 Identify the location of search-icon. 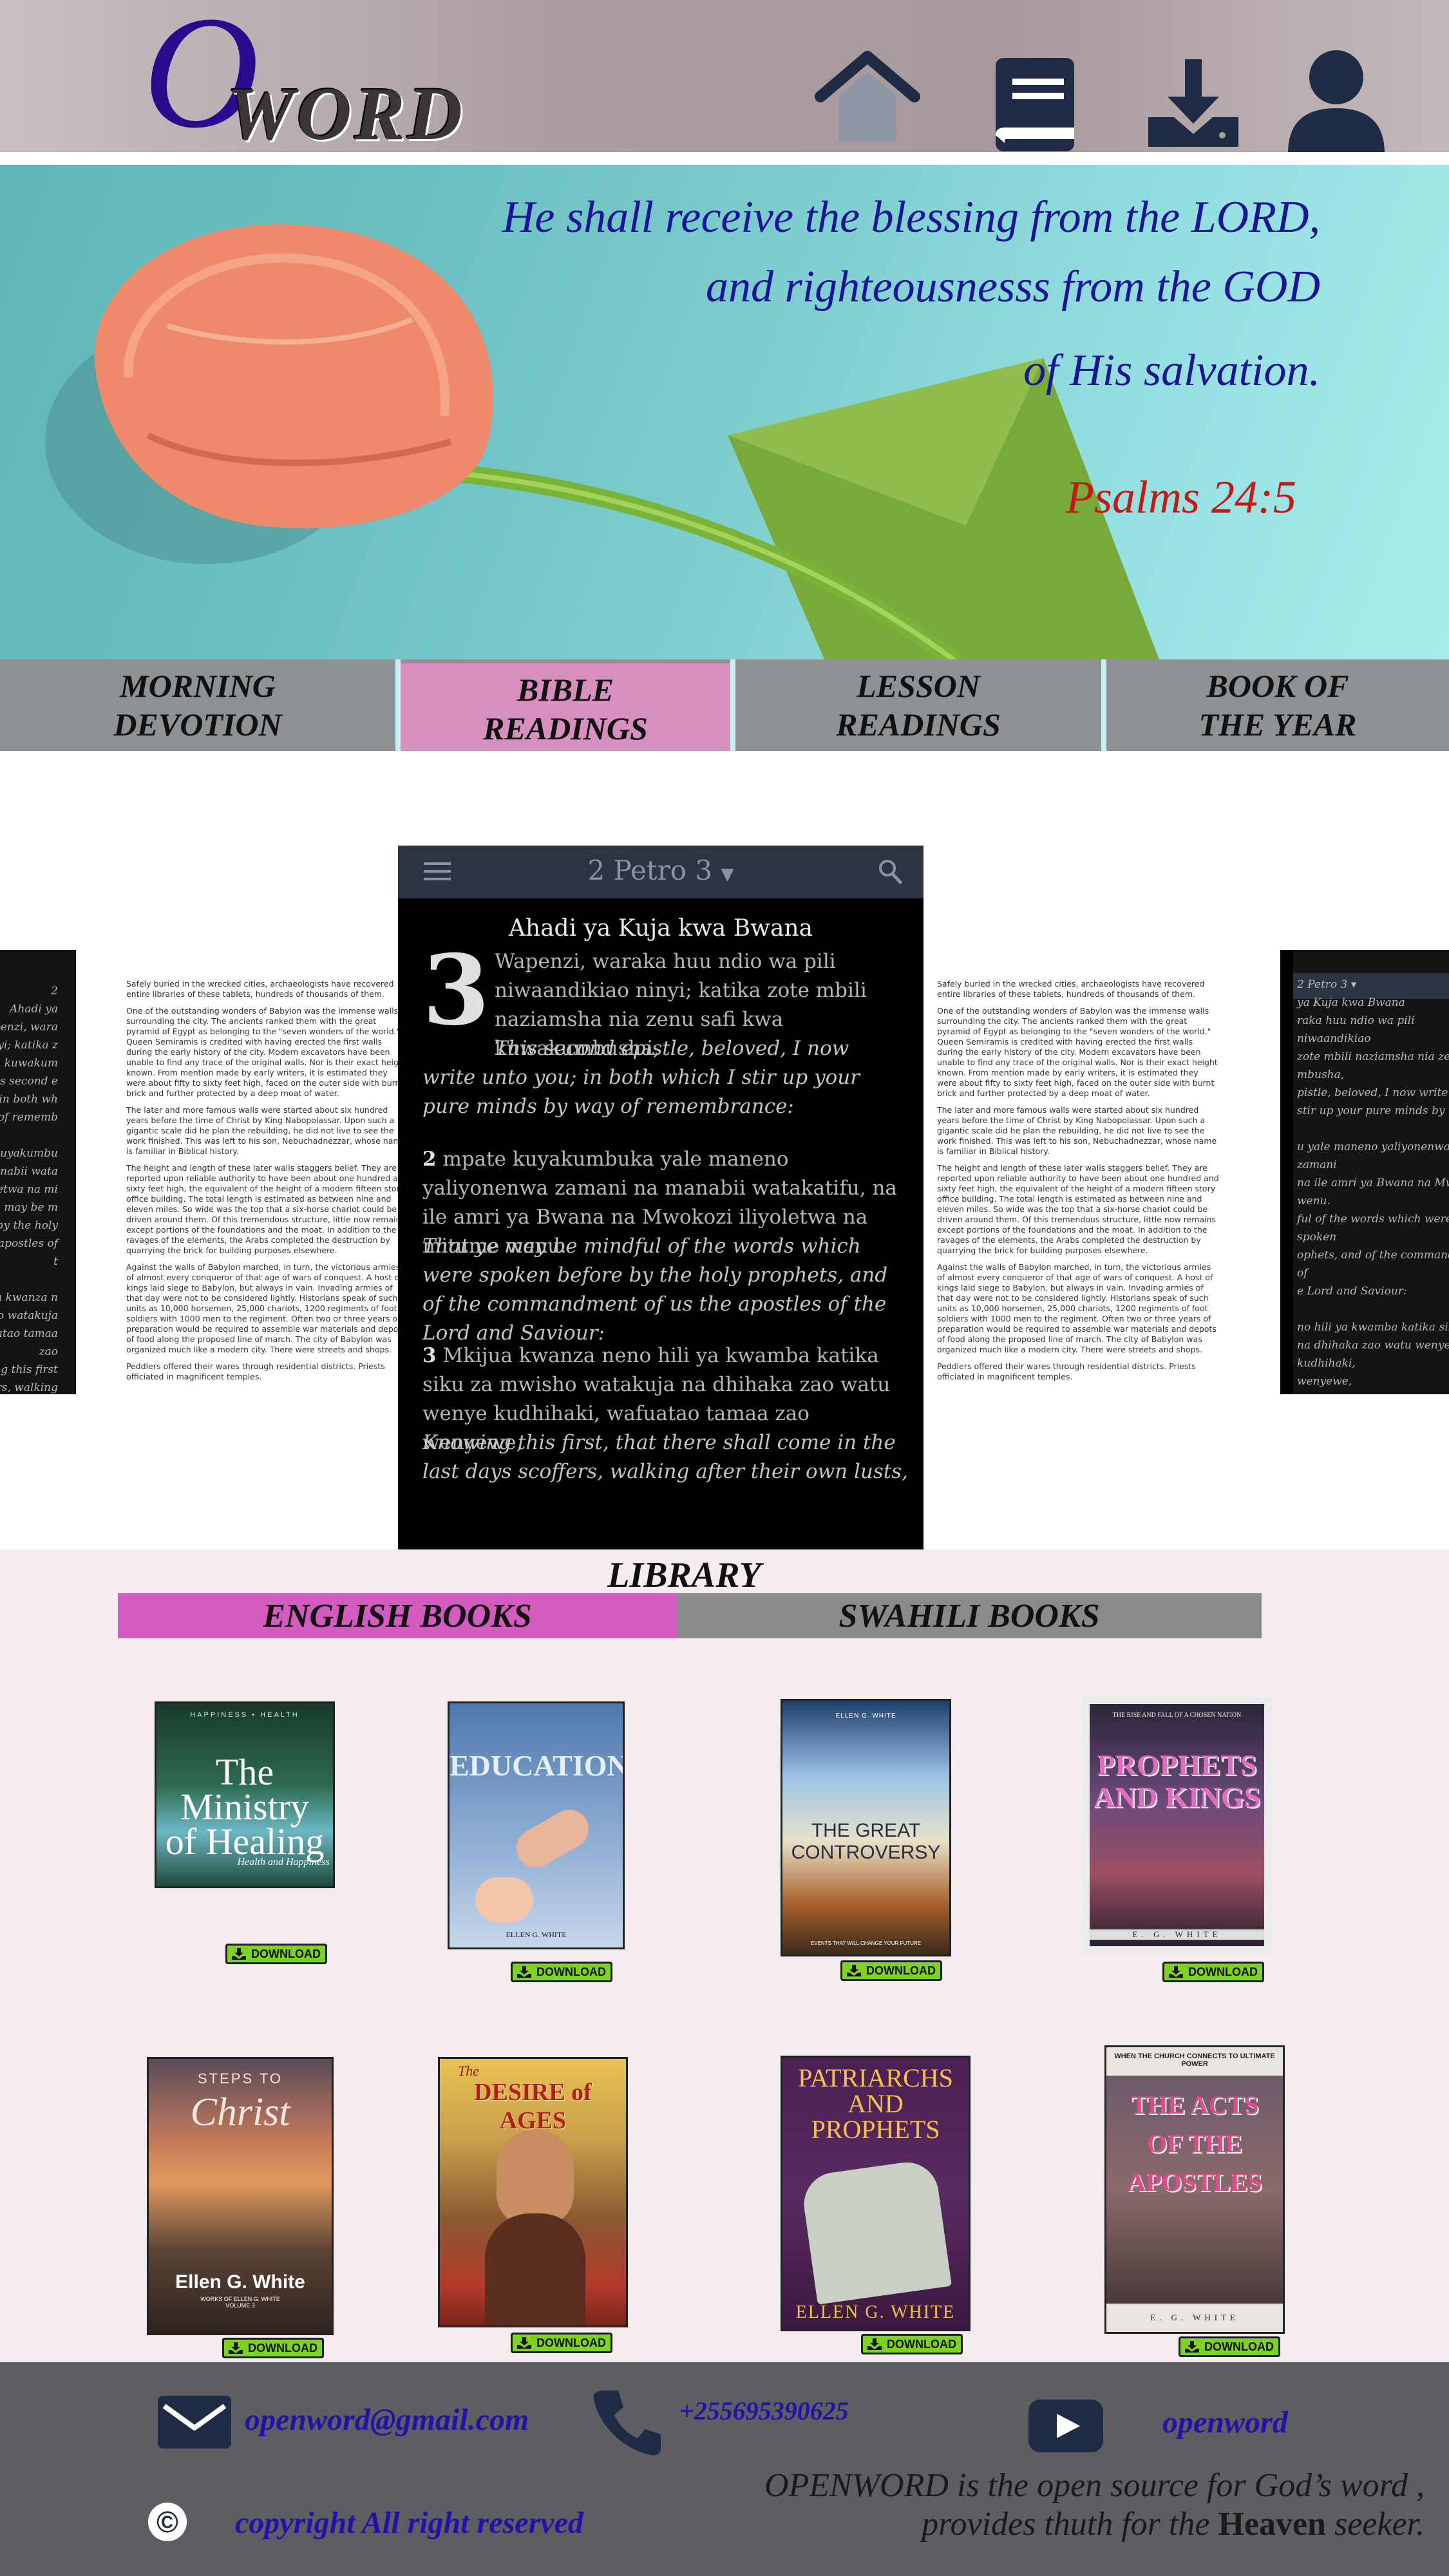
(890, 871).